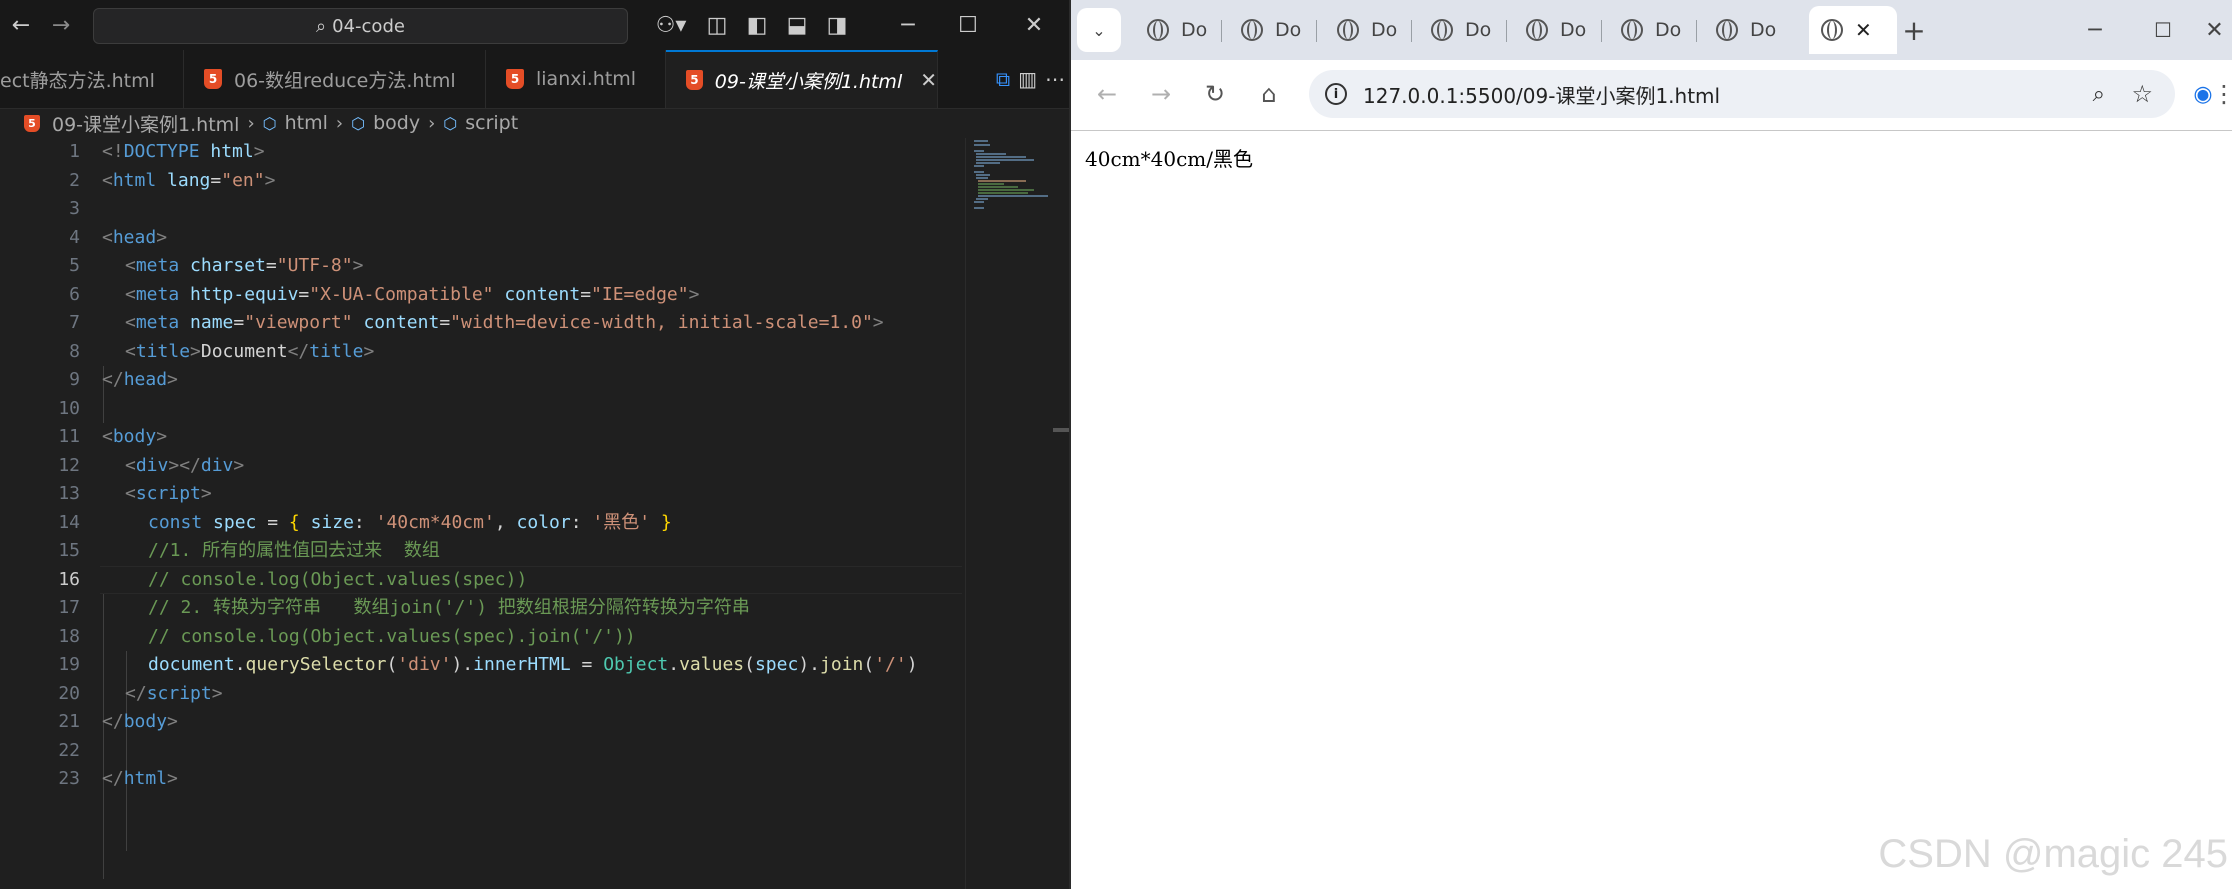  Describe the element at coordinates (185, 465) in the screenshot. I see `code-line-12: <div></div>` at that location.